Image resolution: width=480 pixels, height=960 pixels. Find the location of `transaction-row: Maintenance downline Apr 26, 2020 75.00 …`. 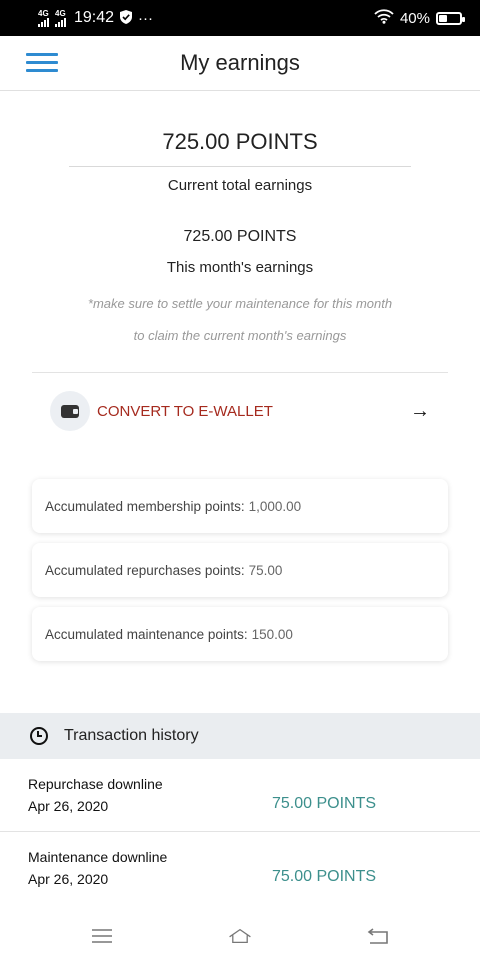

transaction-row: Maintenance downline Apr 26, 2020 75.00 … is located at coordinates (240, 868).